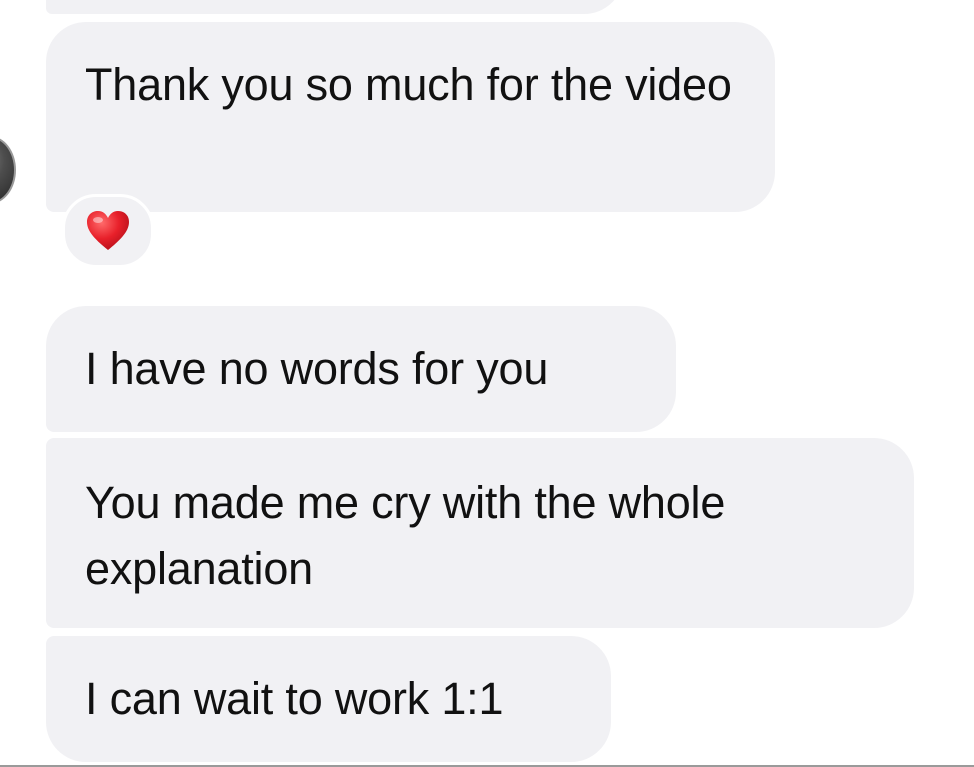 Image resolution: width=974 pixels, height=767 pixels. Describe the element at coordinates (335, 7) in the screenshot. I see `message-bubble-partial` at that location.